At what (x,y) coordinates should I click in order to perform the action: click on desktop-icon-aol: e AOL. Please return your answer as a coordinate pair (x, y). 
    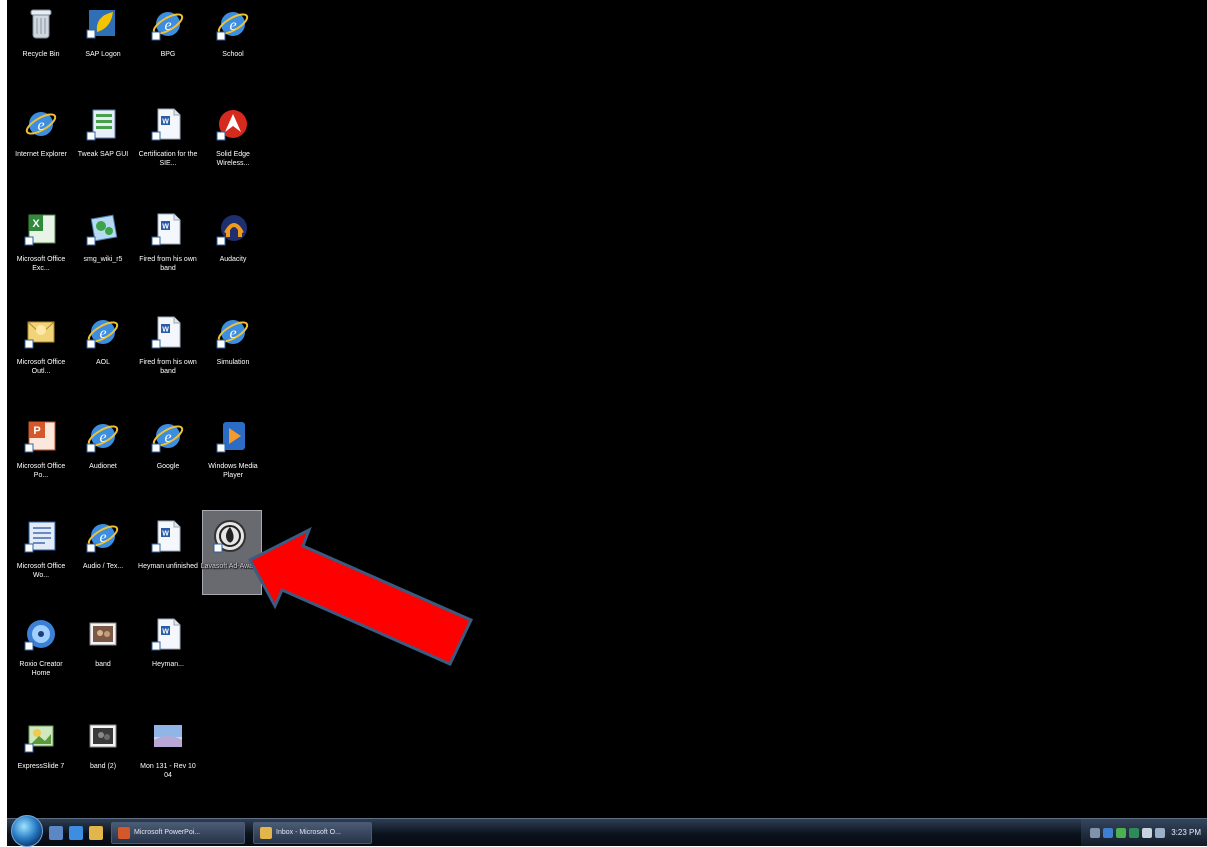
    Looking at the image, I should click on (103, 352).